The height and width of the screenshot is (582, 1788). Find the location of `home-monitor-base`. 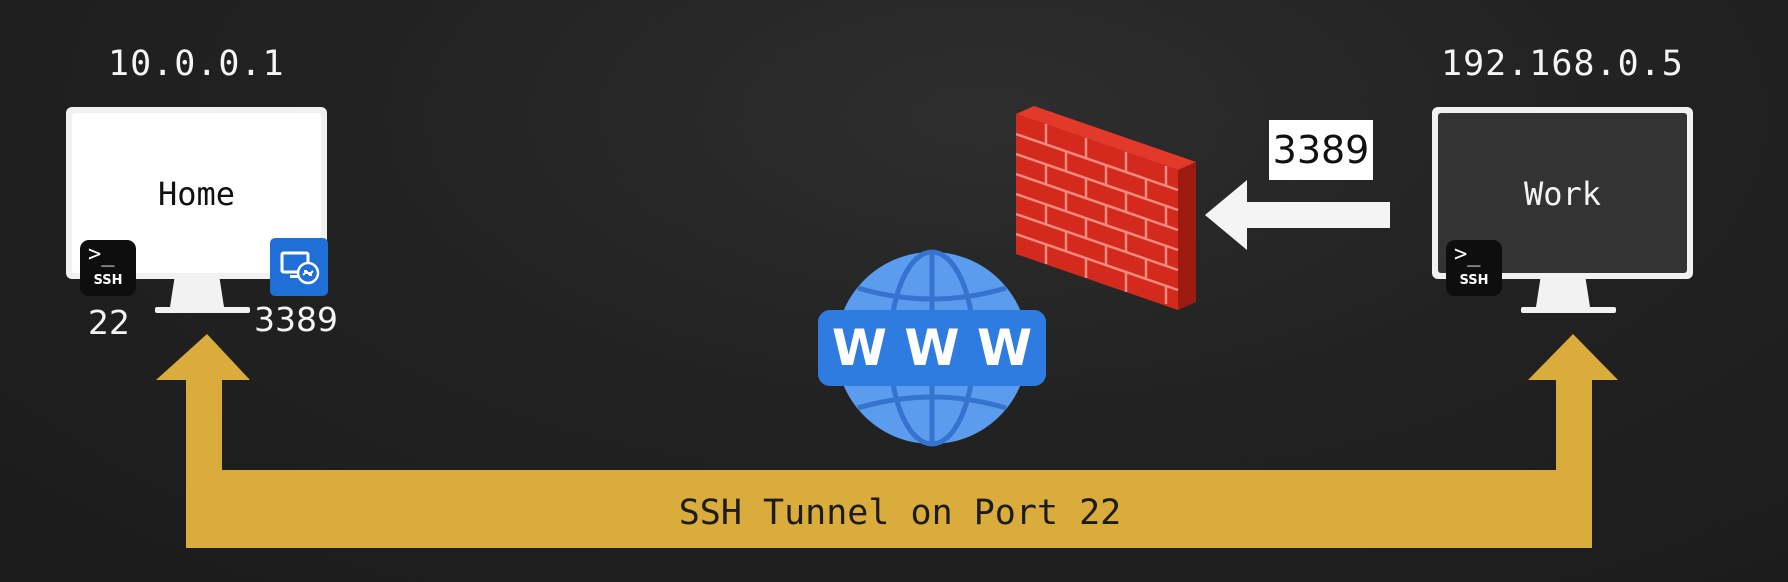

home-monitor-base is located at coordinates (202, 310).